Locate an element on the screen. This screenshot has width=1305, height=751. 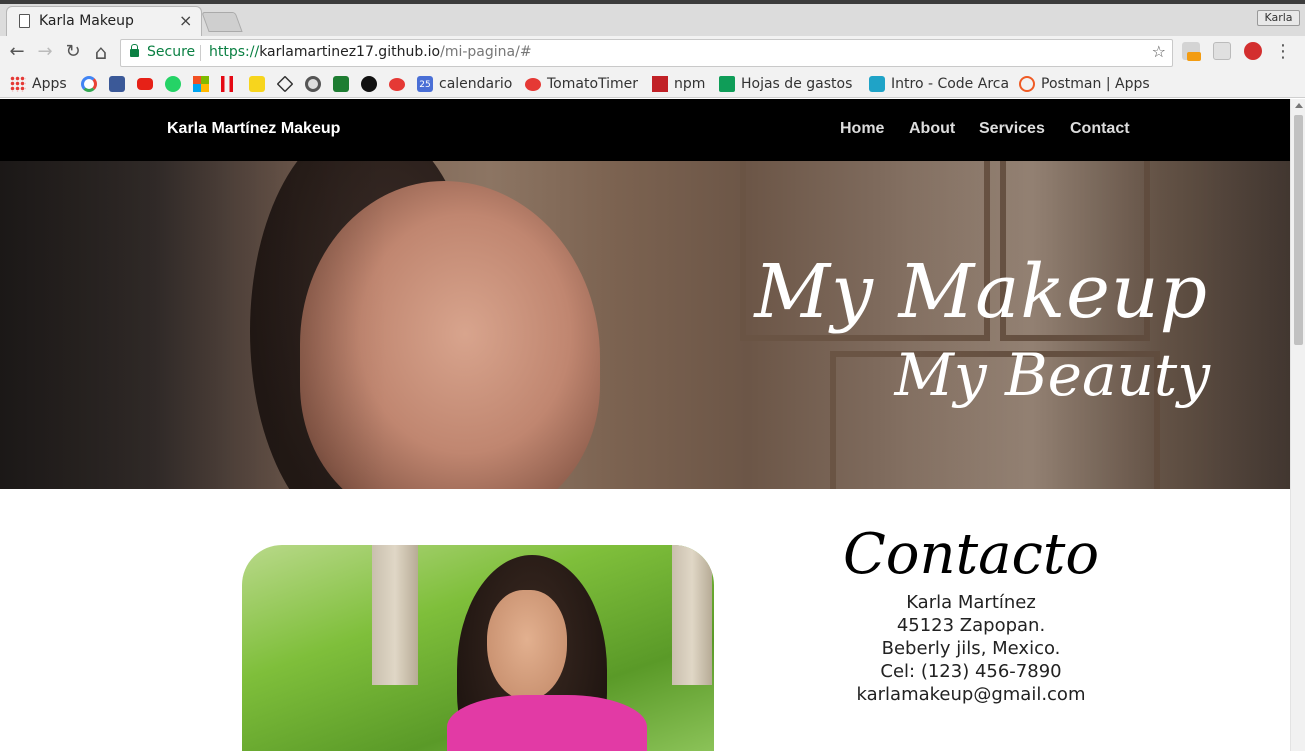
tab-karla-makeup: Karla Makeup × is located at coordinates (104, 21).